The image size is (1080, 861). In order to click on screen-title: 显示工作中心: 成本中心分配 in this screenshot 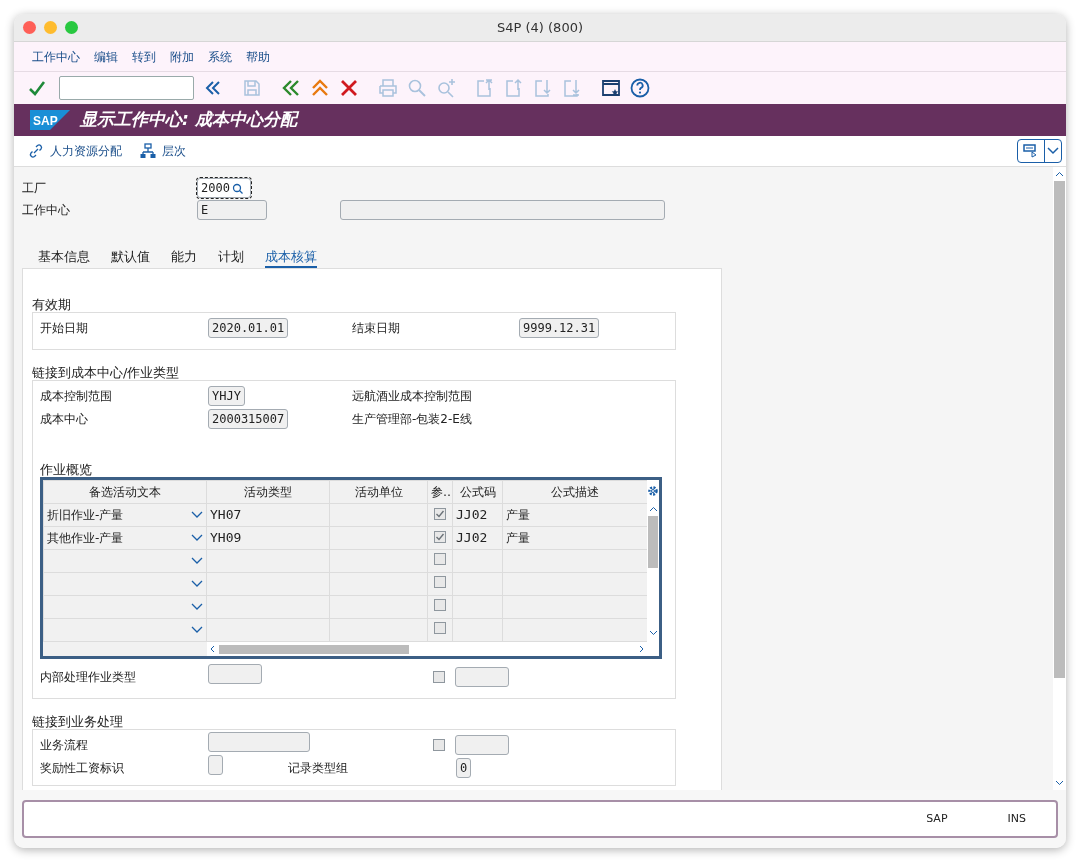, I will do `click(188, 120)`.